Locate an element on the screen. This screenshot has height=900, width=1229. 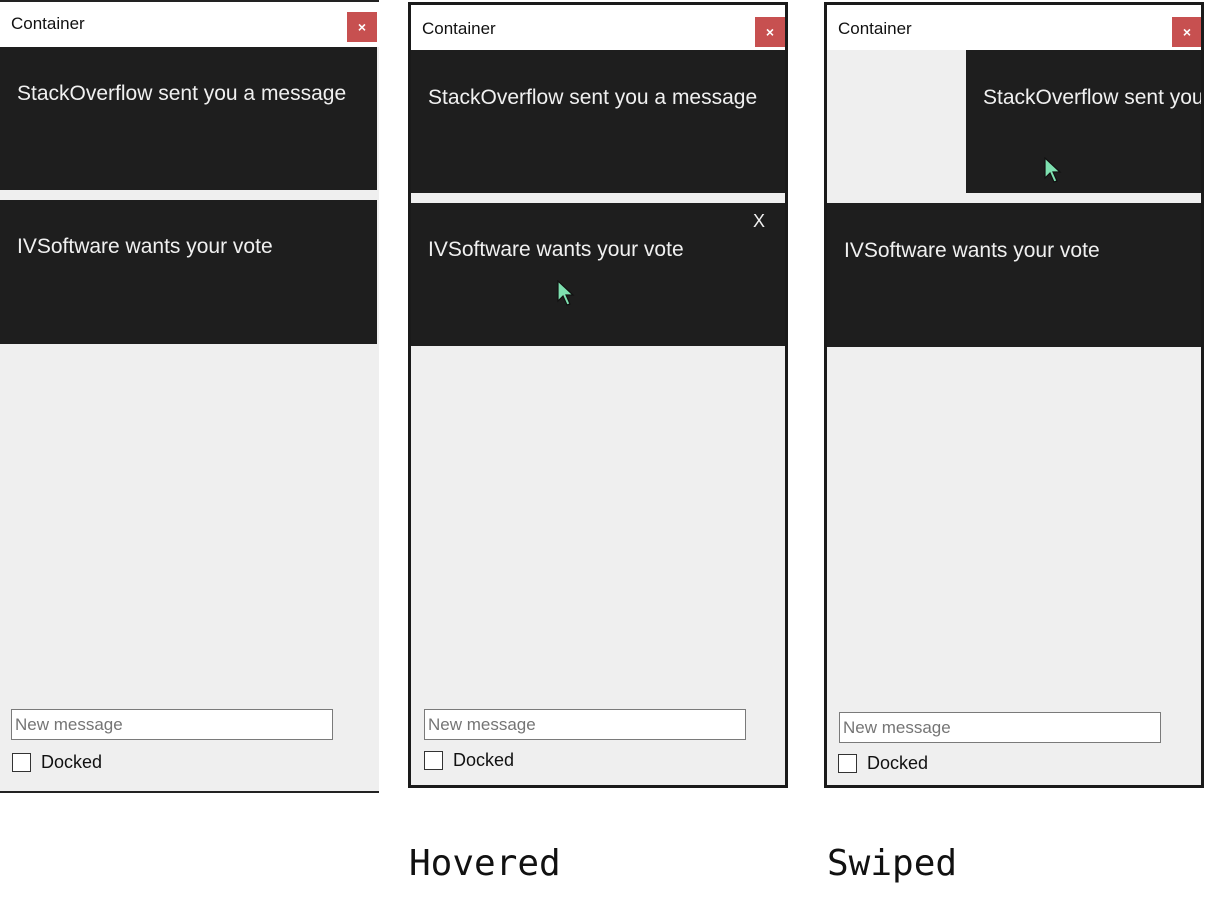
caption-swiped: Swiped is located at coordinates (892, 863).